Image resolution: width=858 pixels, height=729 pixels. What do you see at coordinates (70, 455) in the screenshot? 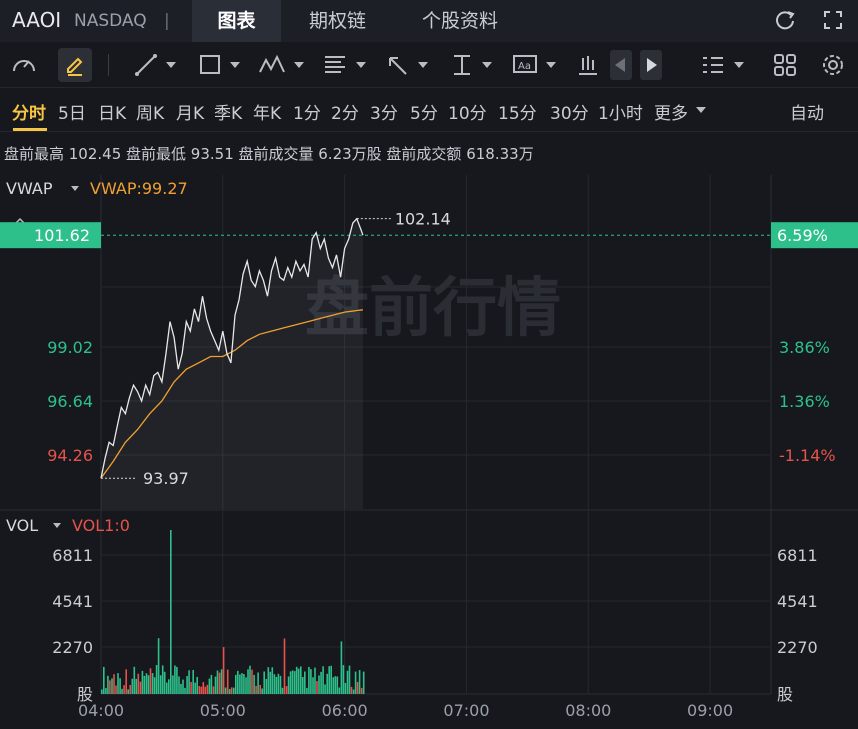
I see `price-axis-label: 94.26` at bounding box center [70, 455].